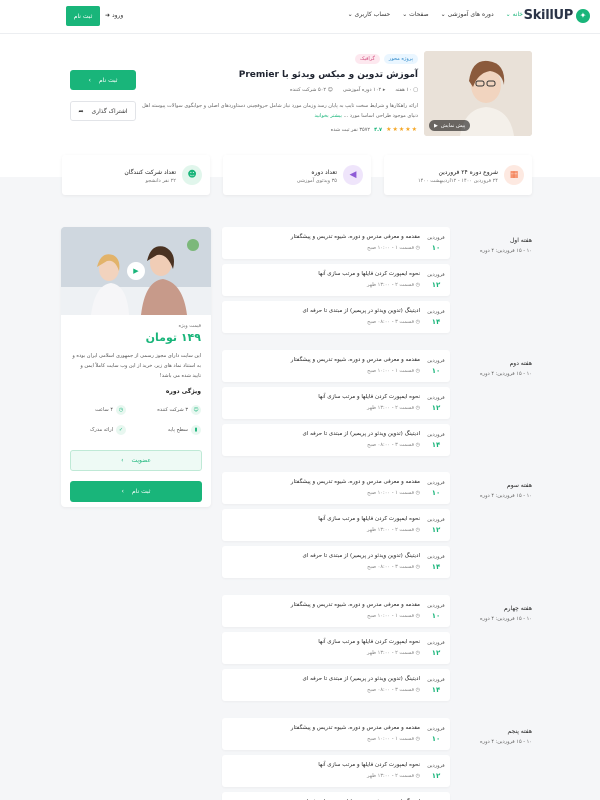 Image resolution: width=600 pixels, height=800 pixels. What do you see at coordinates (108, 15) in the screenshot?
I see `login-icon: ➜` at bounding box center [108, 15].